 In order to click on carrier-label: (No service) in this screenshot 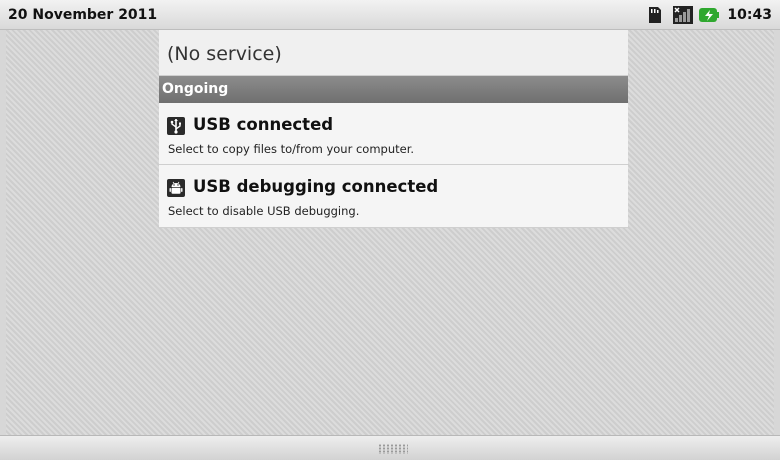, I will do `click(393, 53)`.